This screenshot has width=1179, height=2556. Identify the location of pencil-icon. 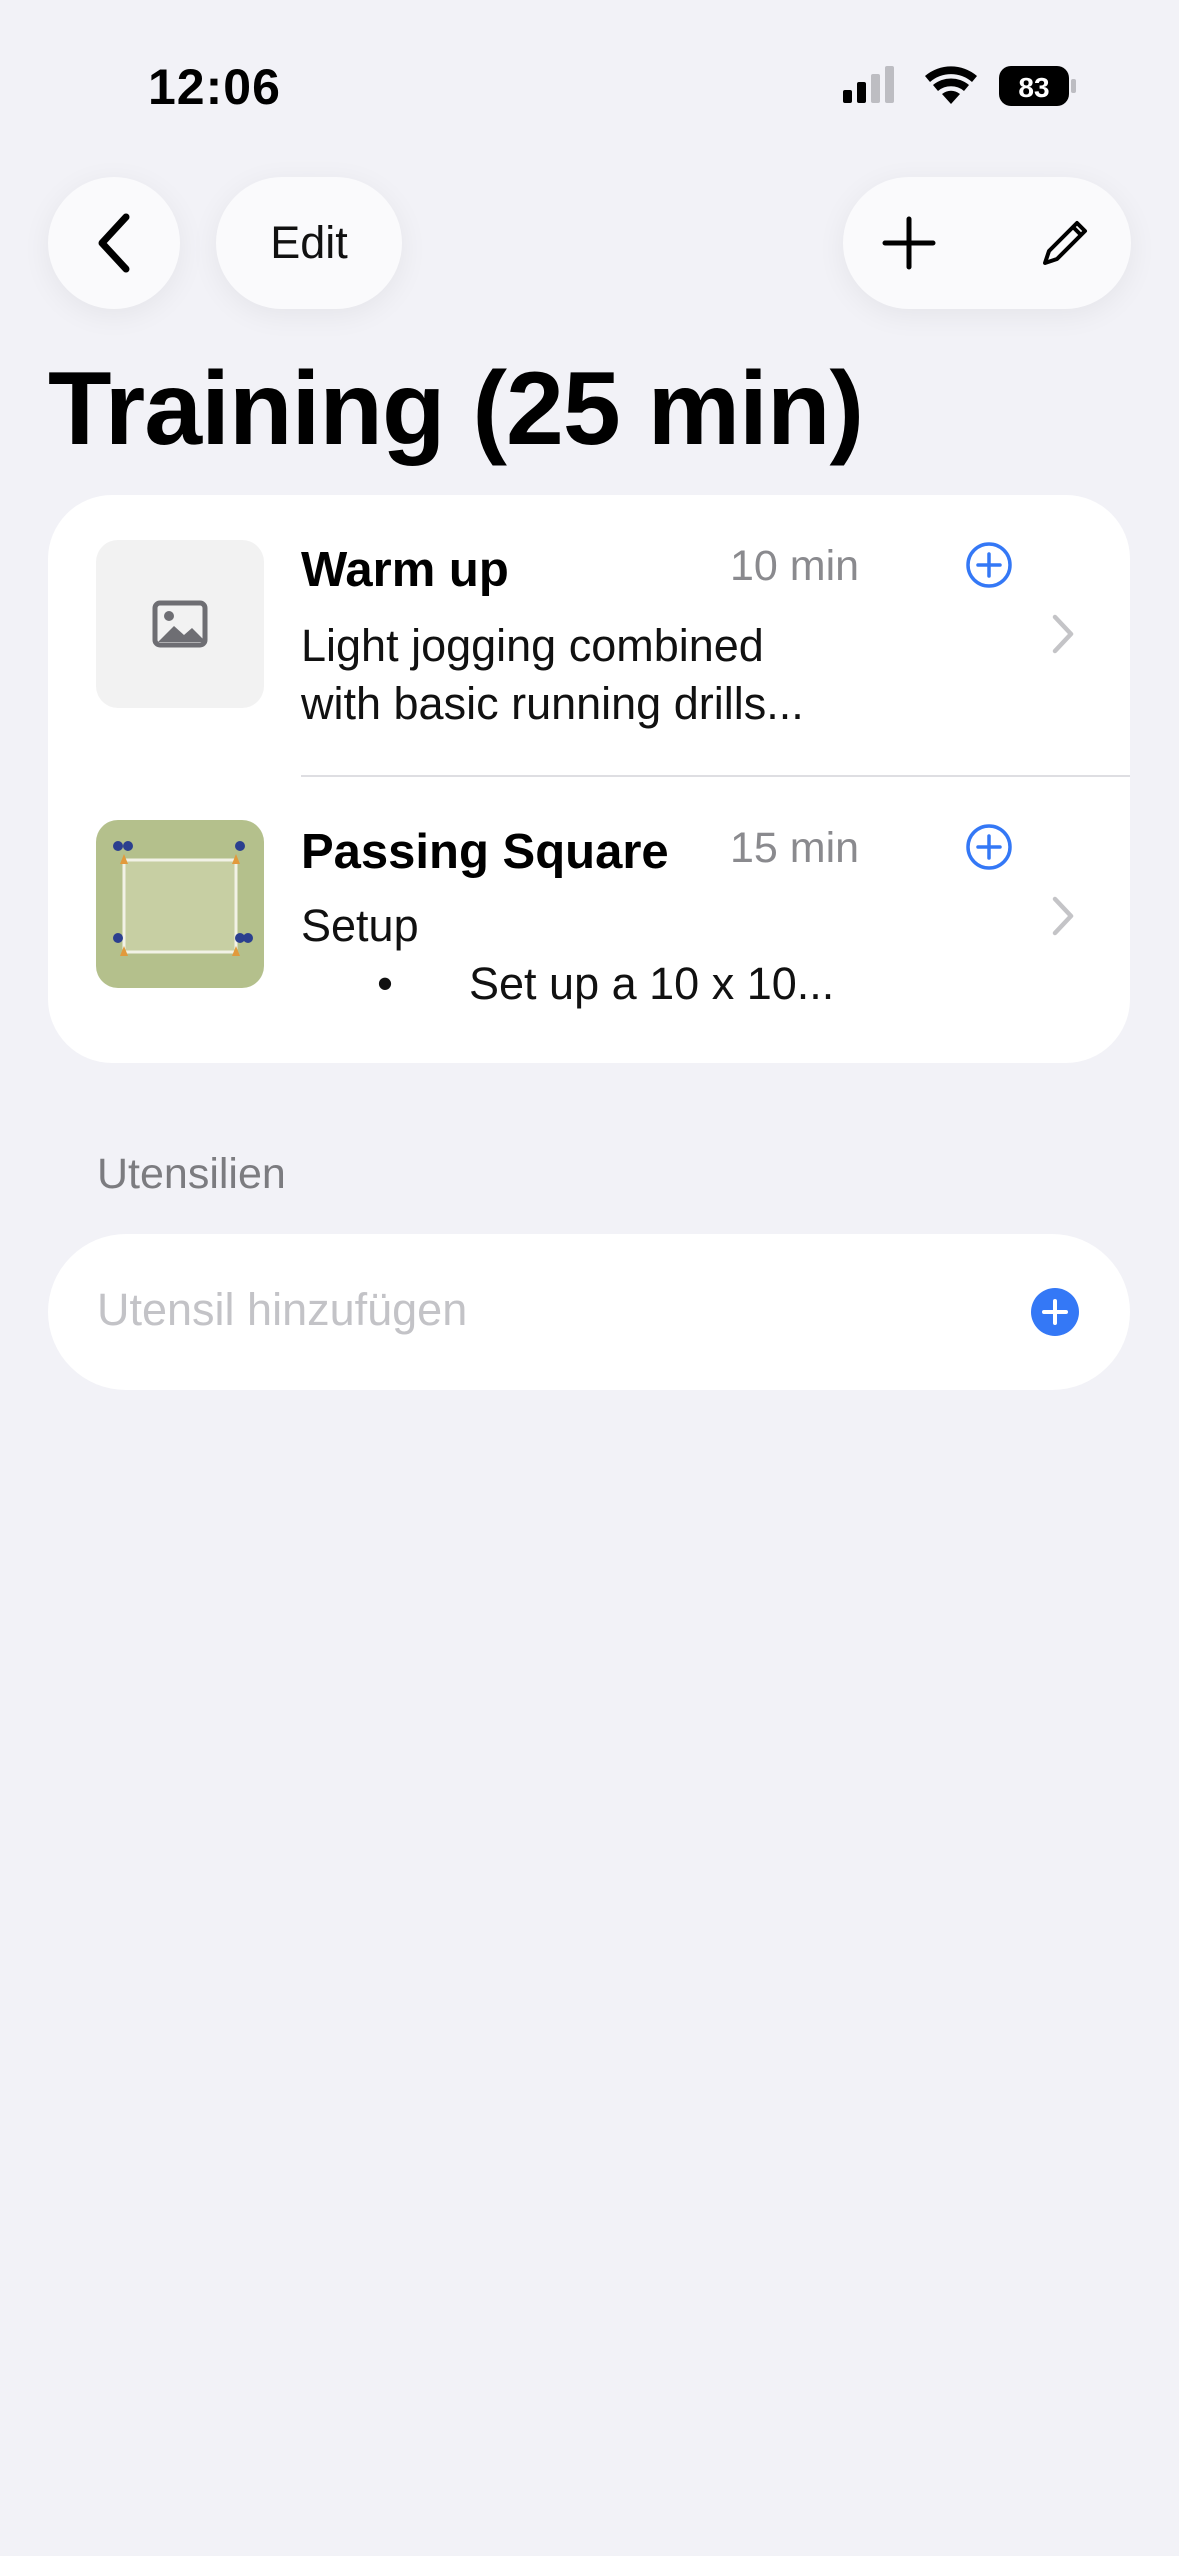
(1065, 243).